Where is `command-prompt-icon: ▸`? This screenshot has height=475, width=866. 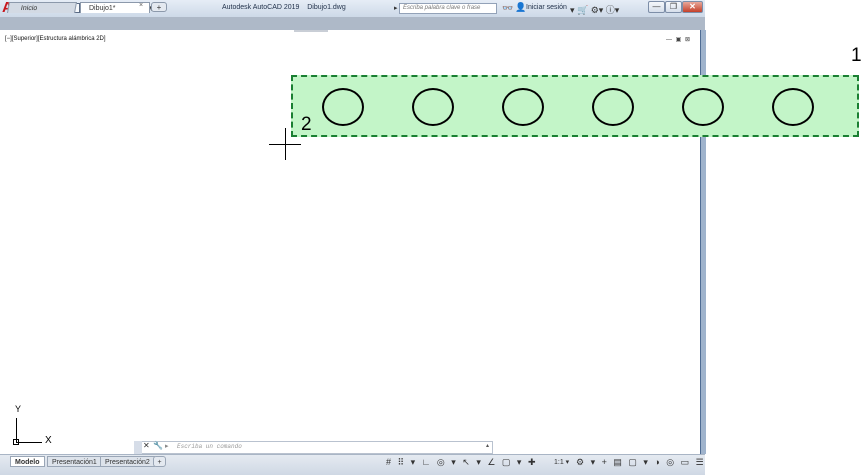 command-prompt-icon: ▸ is located at coordinates (167, 446).